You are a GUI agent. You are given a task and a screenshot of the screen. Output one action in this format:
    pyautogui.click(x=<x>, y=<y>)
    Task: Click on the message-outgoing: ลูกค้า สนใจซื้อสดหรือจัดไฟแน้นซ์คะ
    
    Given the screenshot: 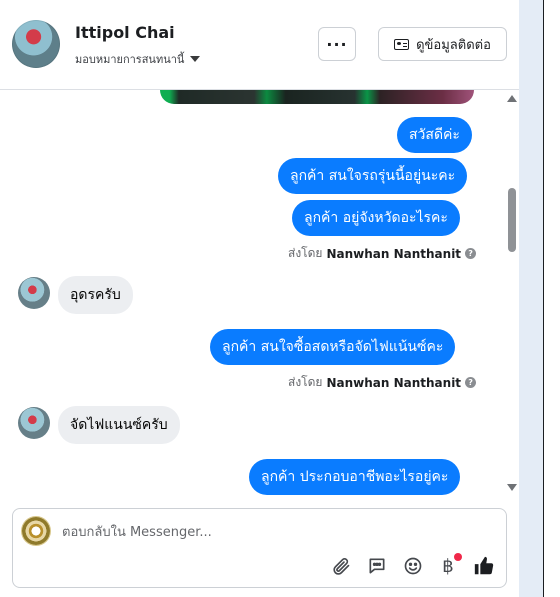 What is the action you would take?
    pyautogui.click(x=333, y=347)
    